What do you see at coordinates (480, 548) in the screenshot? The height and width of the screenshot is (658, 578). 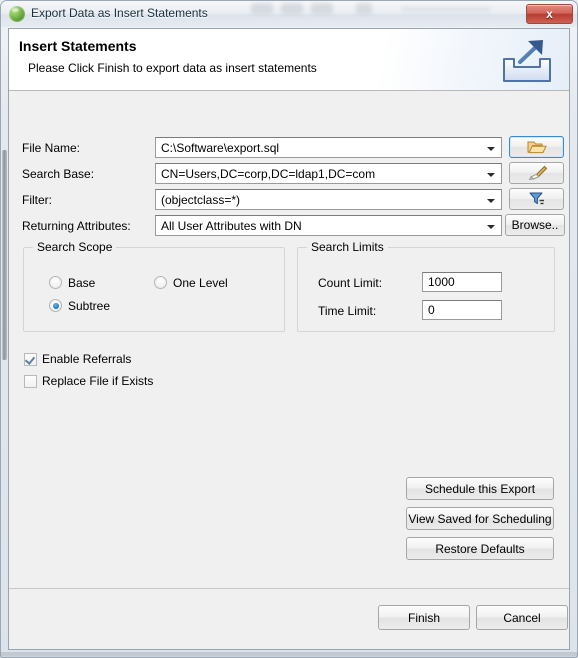 I see `restore-defaults-button: Restore Defaults` at bounding box center [480, 548].